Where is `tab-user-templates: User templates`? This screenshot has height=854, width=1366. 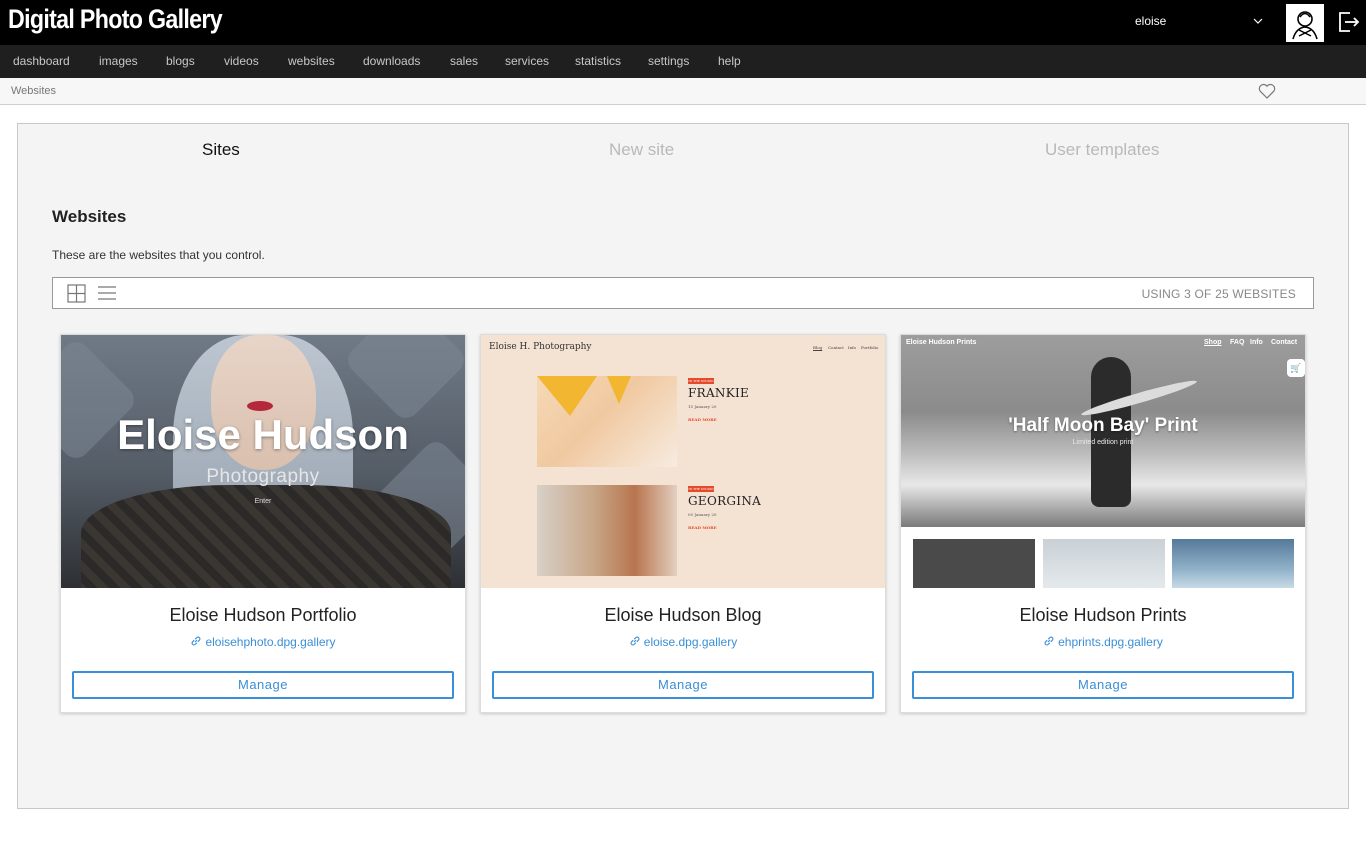 tab-user-templates: User templates is located at coordinates (1102, 150).